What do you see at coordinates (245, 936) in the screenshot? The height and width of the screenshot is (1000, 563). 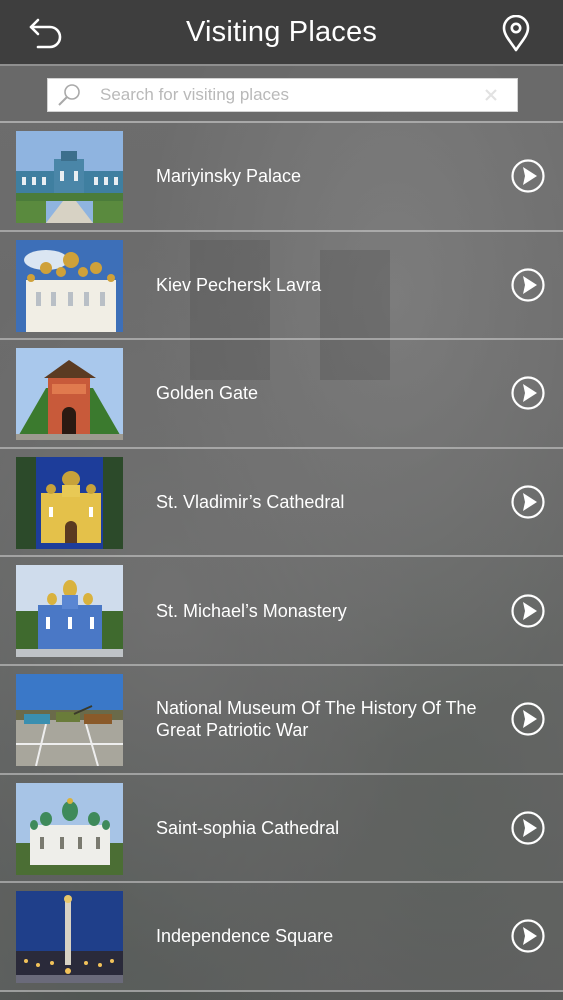 I see `place-name: Independence Square` at bounding box center [245, 936].